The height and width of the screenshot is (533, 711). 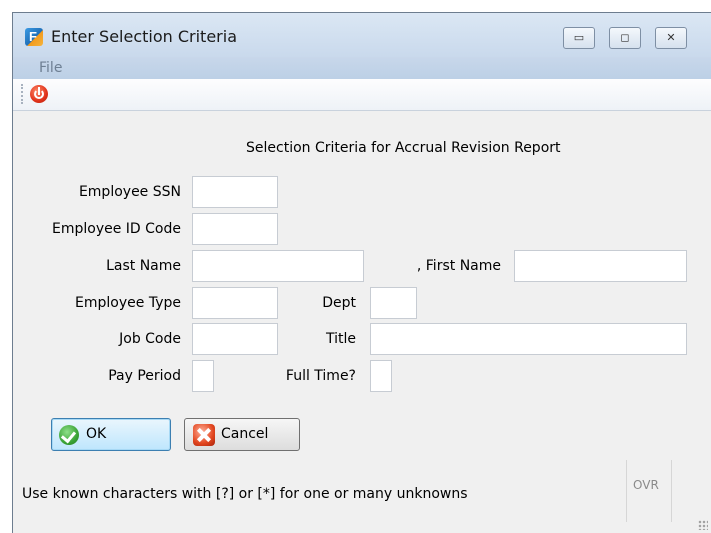 What do you see at coordinates (39, 94) in the screenshot?
I see `power-icon` at bounding box center [39, 94].